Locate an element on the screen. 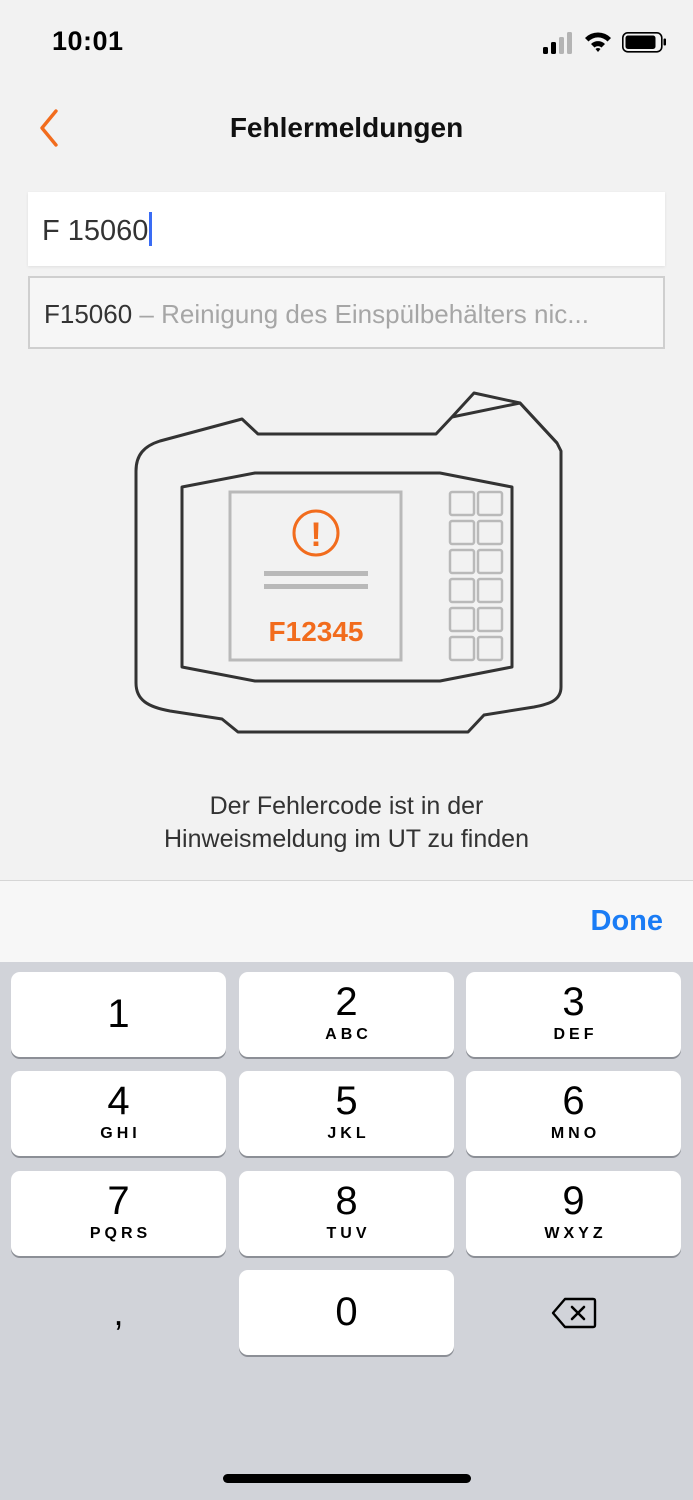  key-number: 1 is located at coordinates (118, 1014).